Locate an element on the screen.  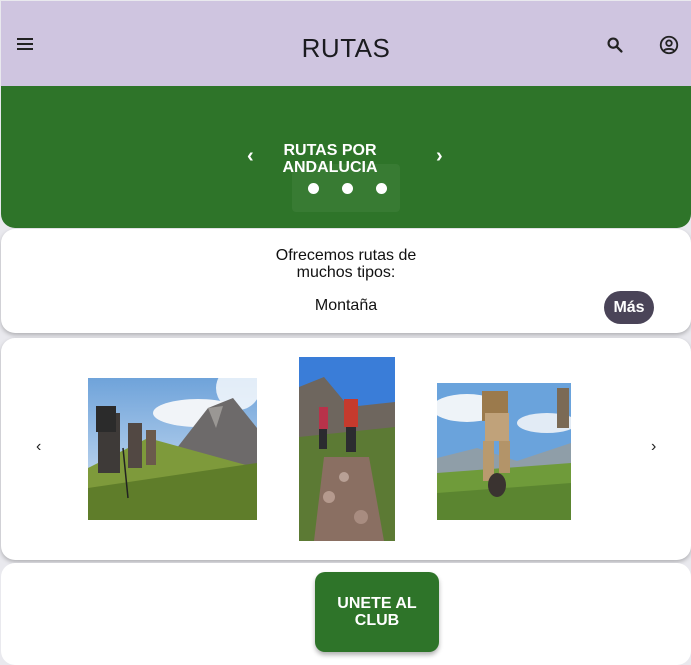
gallery-prev-button: ‹ is located at coordinates (38, 447).